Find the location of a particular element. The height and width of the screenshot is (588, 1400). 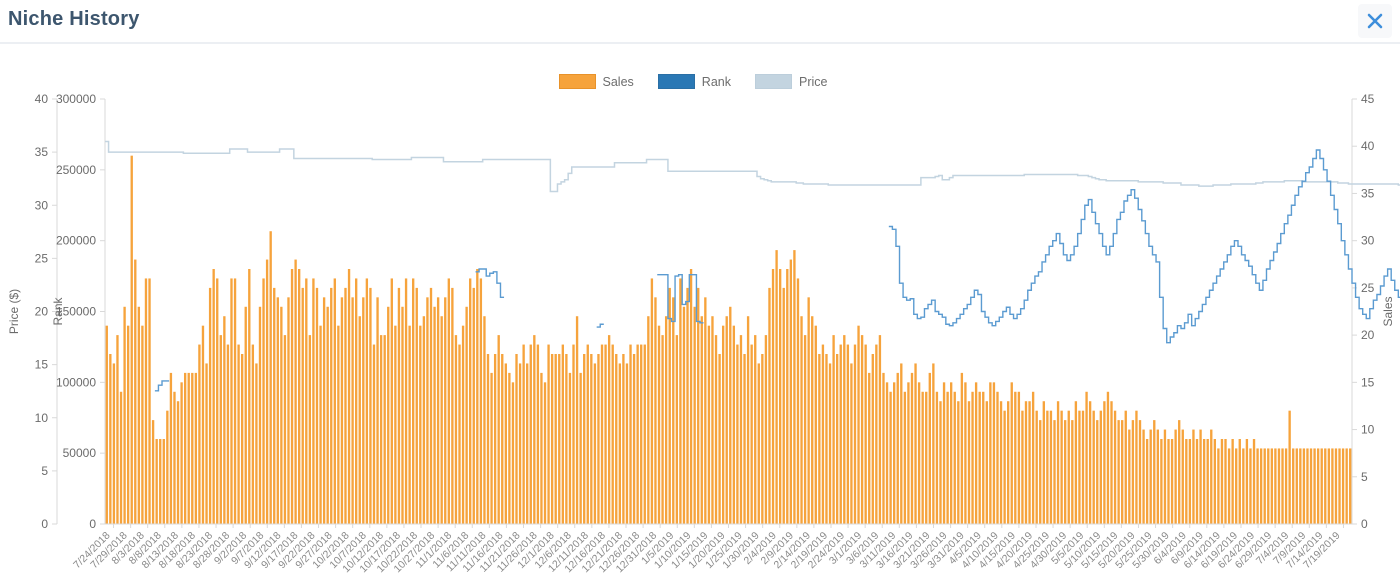

price-tick-label: 10 is located at coordinates (42, 418).